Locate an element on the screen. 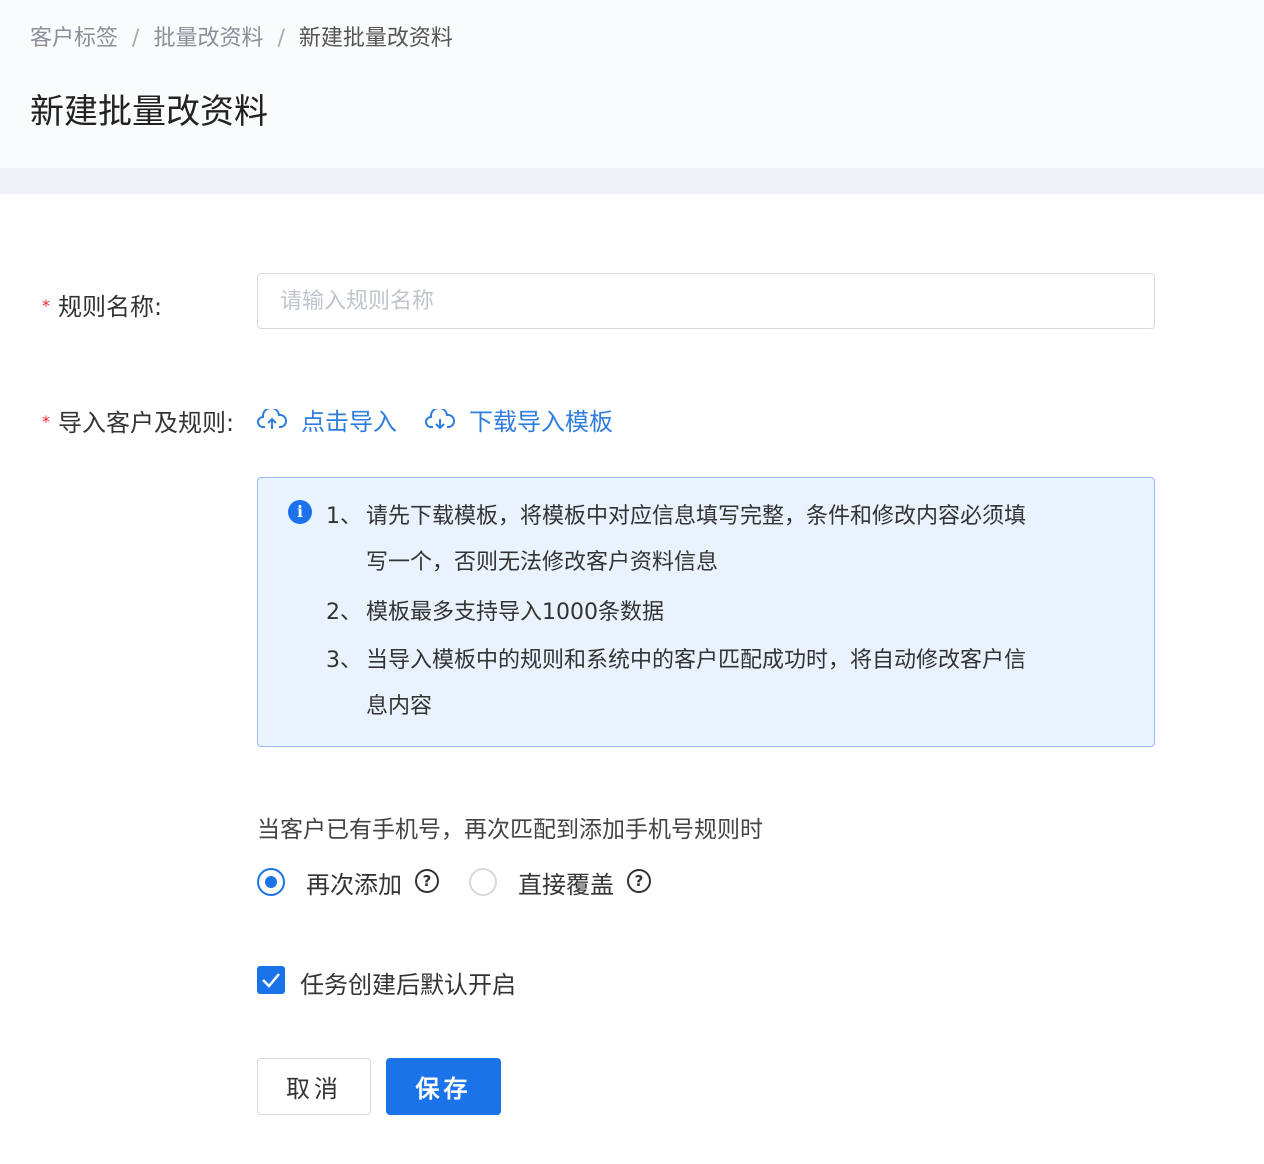 The image size is (1264, 1164). info-item-number: 2、 is located at coordinates (344, 612).